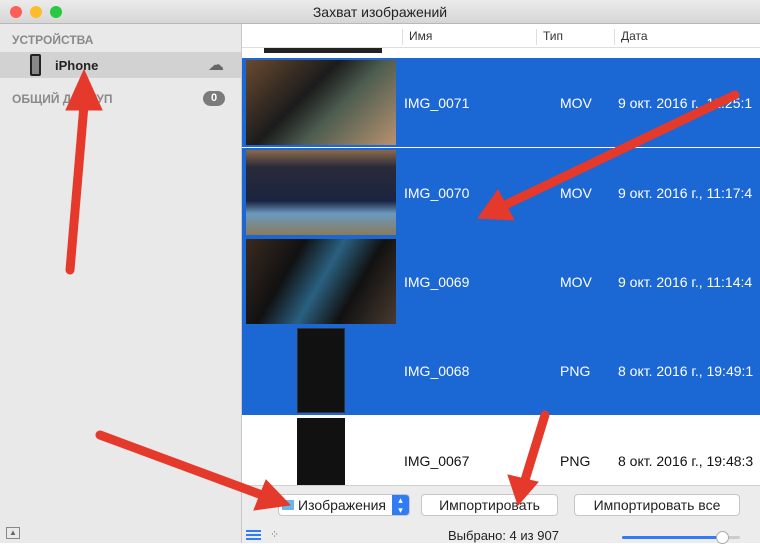 Image resolution: width=760 pixels, height=544 pixels. I want to click on title-bar: Захват изображений, so click(380, 12).